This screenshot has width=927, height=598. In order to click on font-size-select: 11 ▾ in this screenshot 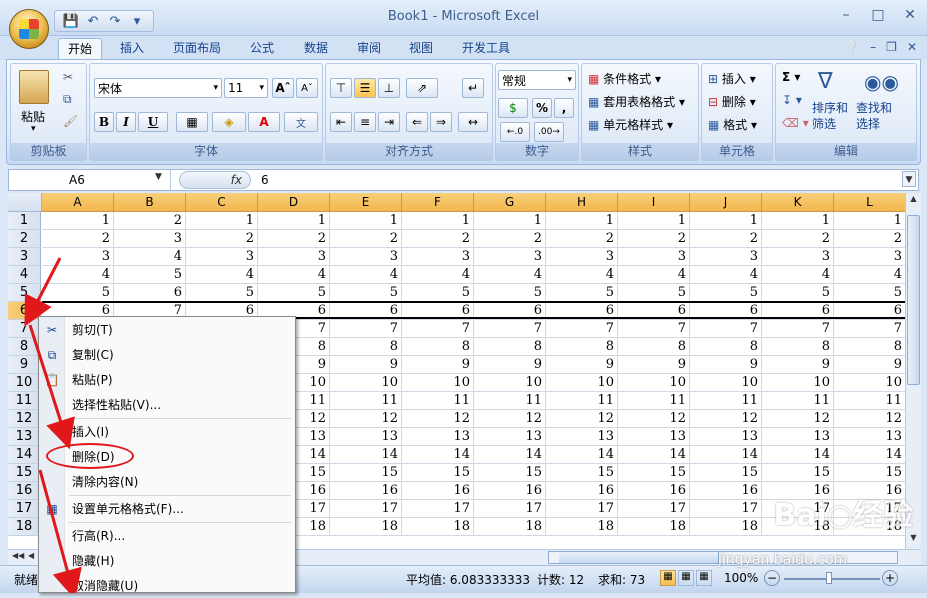, I will do `click(246, 88)`.